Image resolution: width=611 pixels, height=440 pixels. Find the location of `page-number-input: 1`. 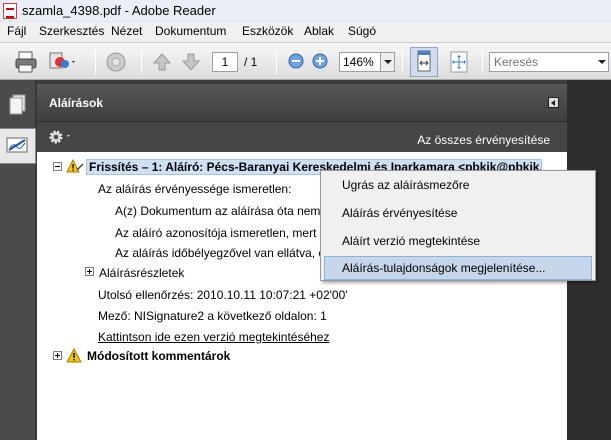

page-number-input: 1 is located at coordinates (225, 62).